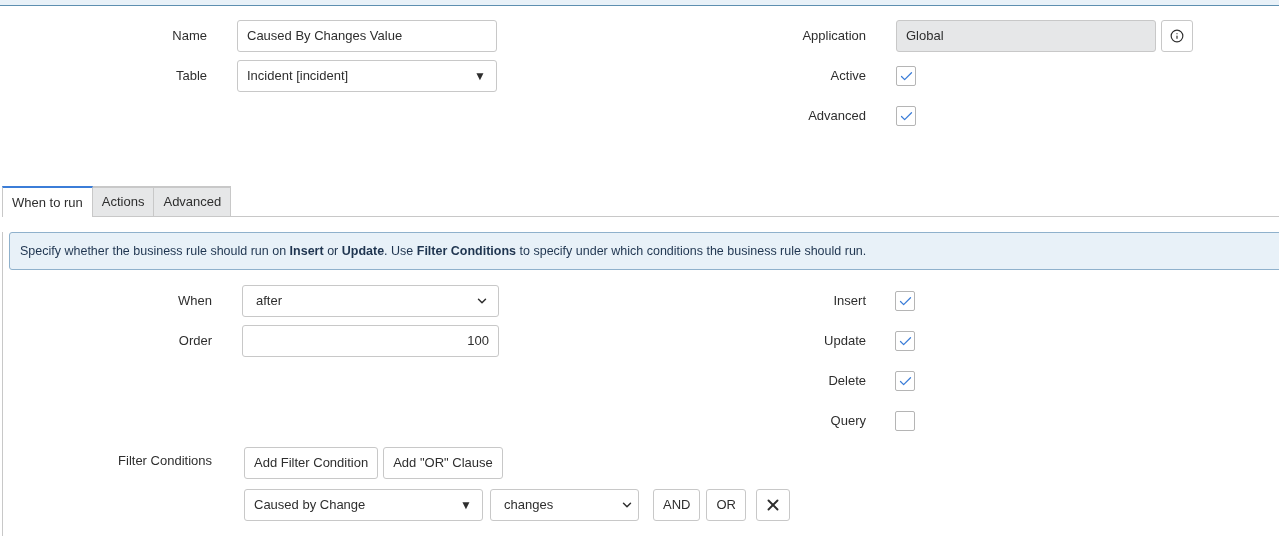  What do you see at coordinates (367, 76) in the screenshot?
I see `table-select: Incident [incident] ▼` at bounding box center [367, 76].